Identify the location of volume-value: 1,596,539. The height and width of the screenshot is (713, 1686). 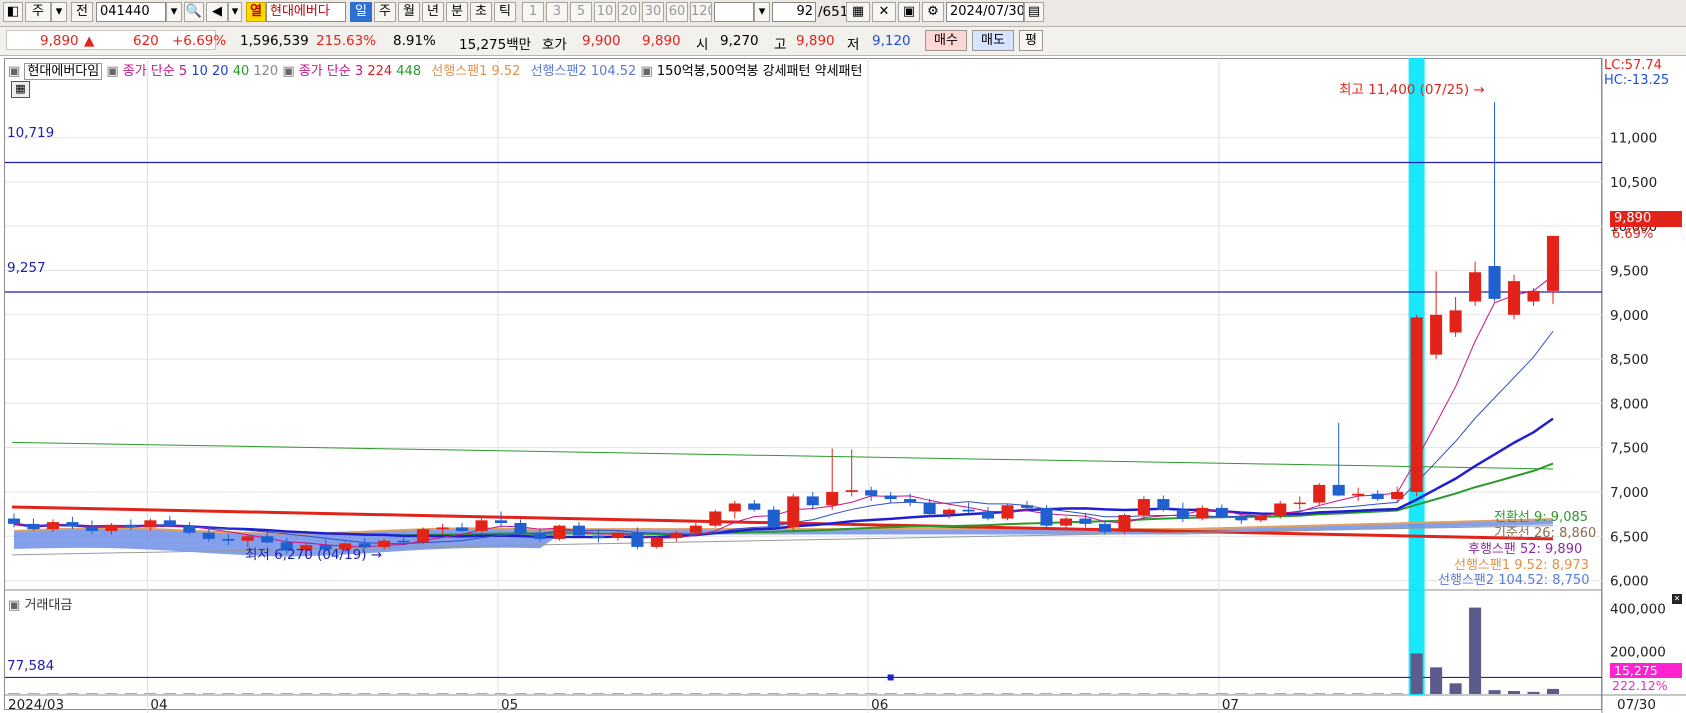
(274, 41).